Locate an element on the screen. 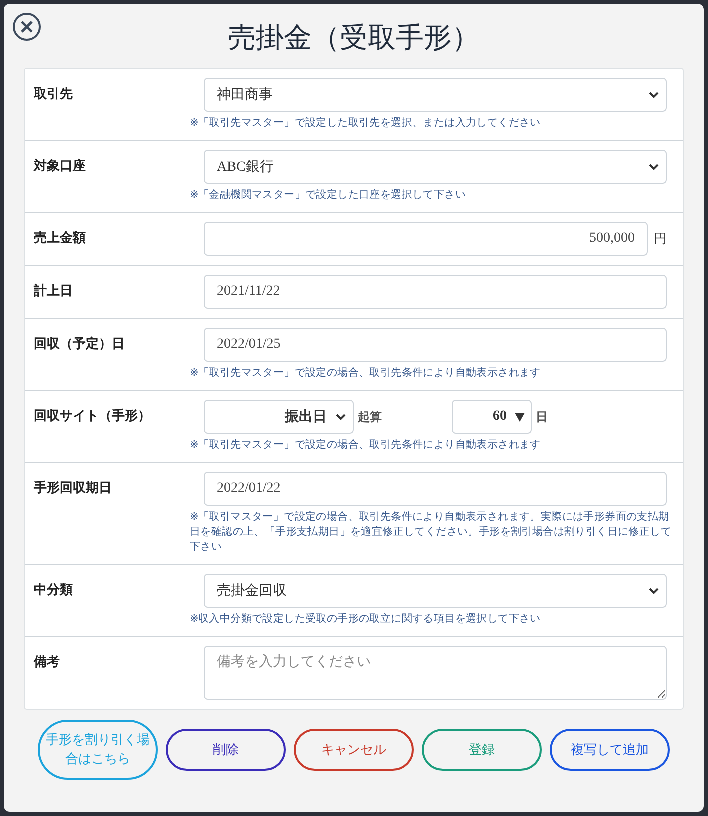 Image resolution: width=708 pixels, height=816 pixels. select-field: 振出日 is located at coordinates (279, 417).